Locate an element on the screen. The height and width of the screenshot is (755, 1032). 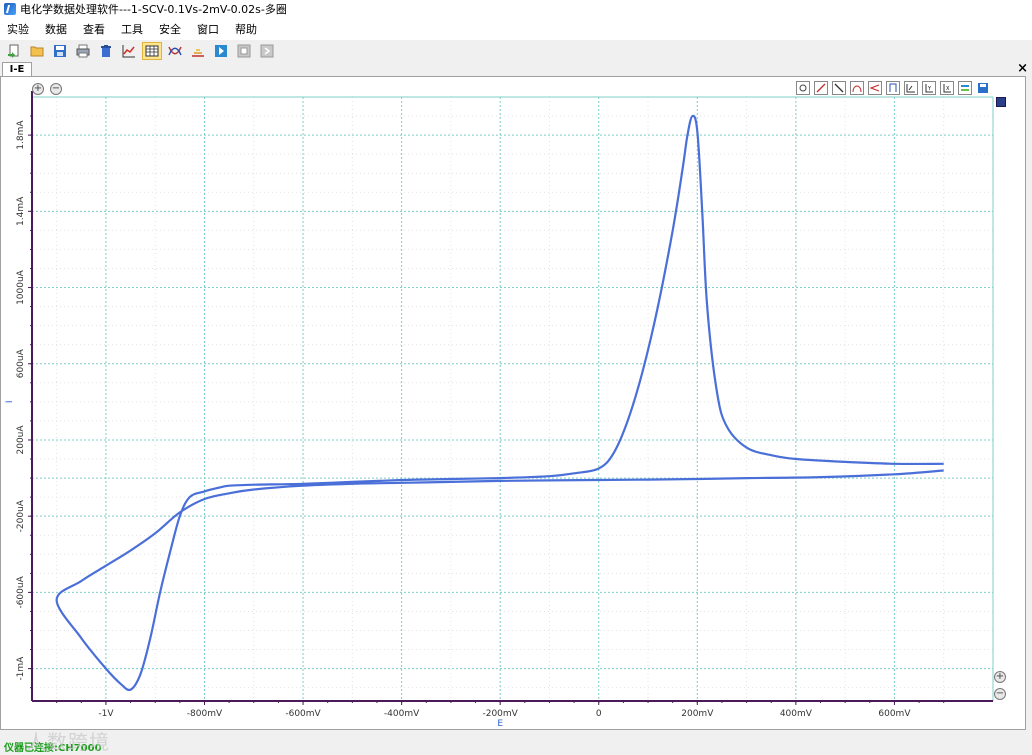
menu-help: 帮助 is located at coordinates (246, 29).